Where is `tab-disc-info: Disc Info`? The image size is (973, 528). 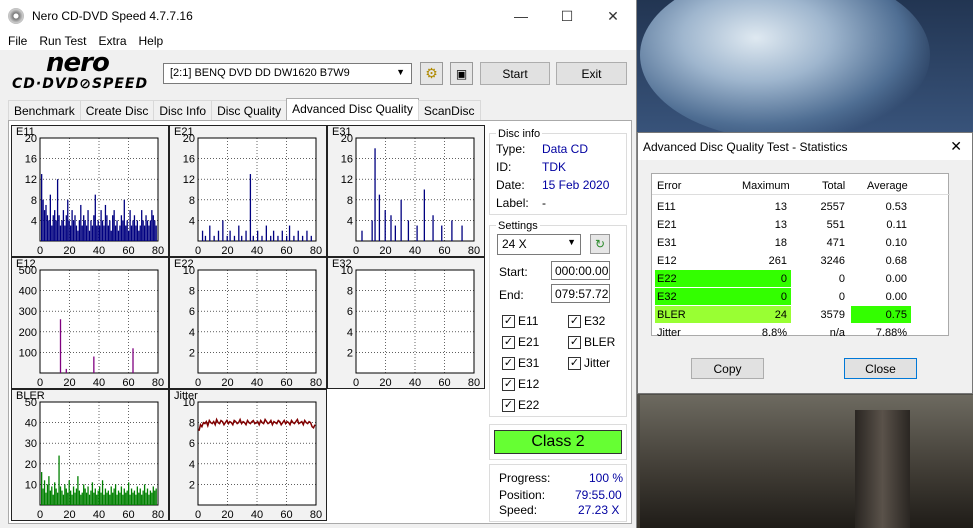
tab-disc-info: Disc Info is located at coordinates (183, 110).